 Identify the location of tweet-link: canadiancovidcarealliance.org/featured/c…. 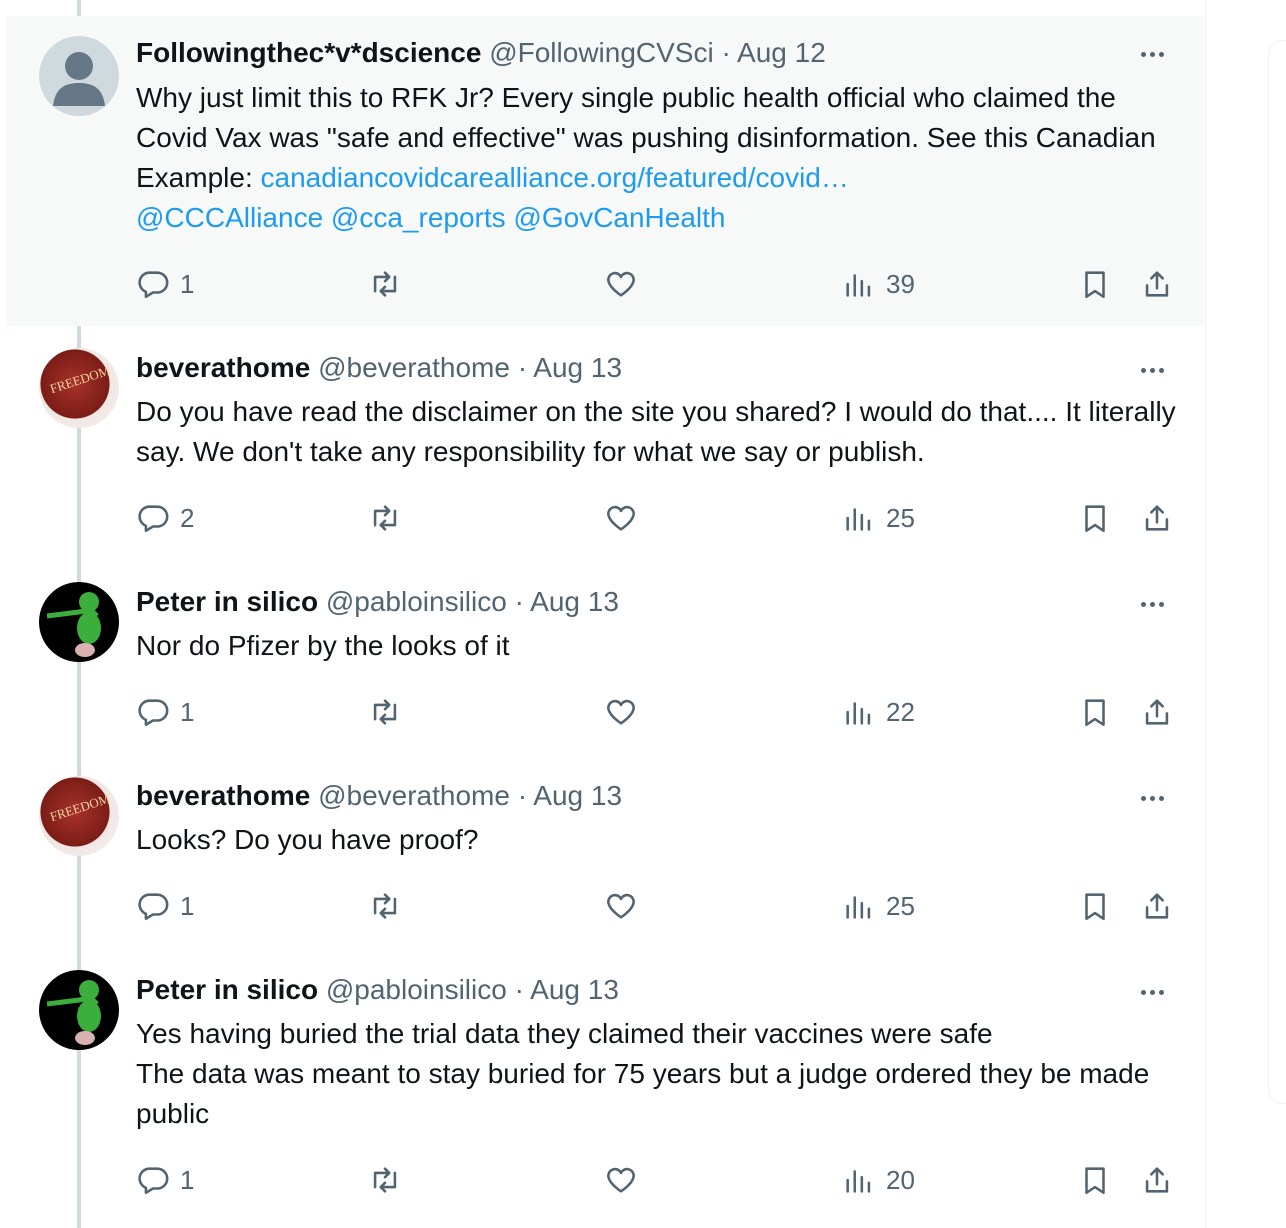
(555, 177).